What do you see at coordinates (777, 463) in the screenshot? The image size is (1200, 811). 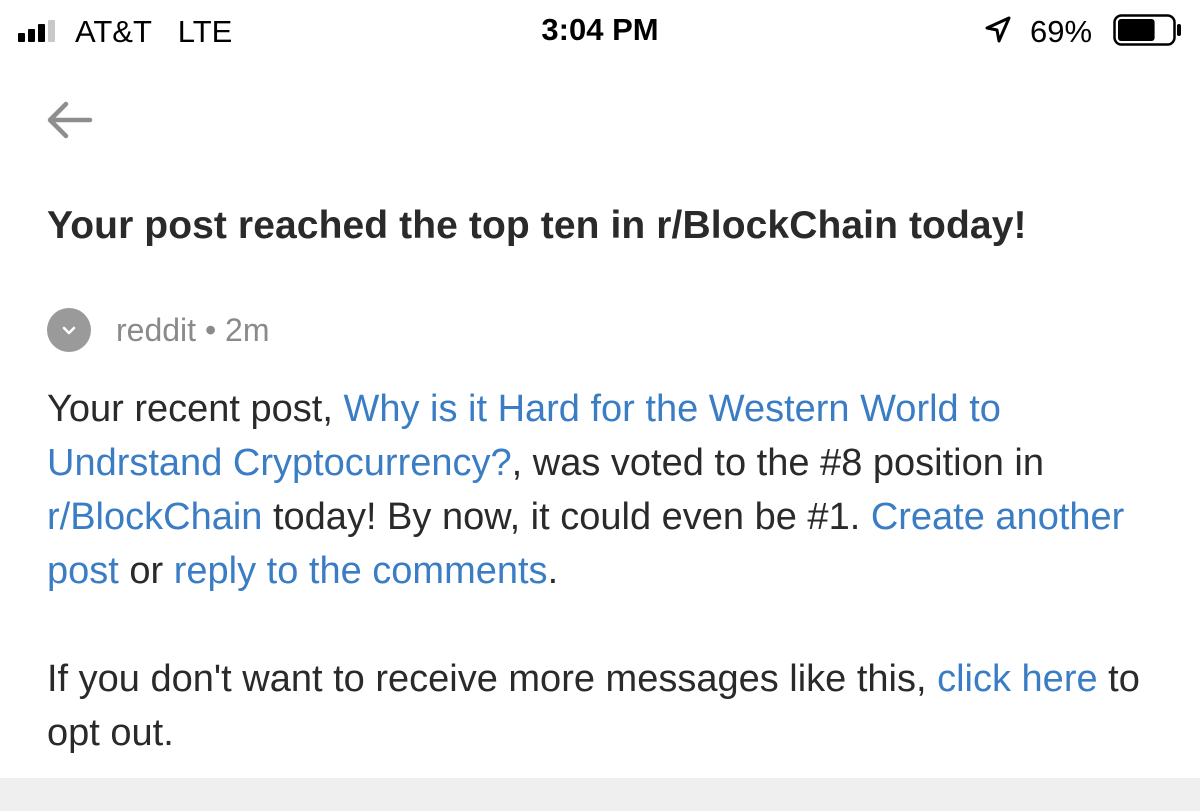 I see `body-text: , was voted to the #8 position in` at bounding box center [777, 463].